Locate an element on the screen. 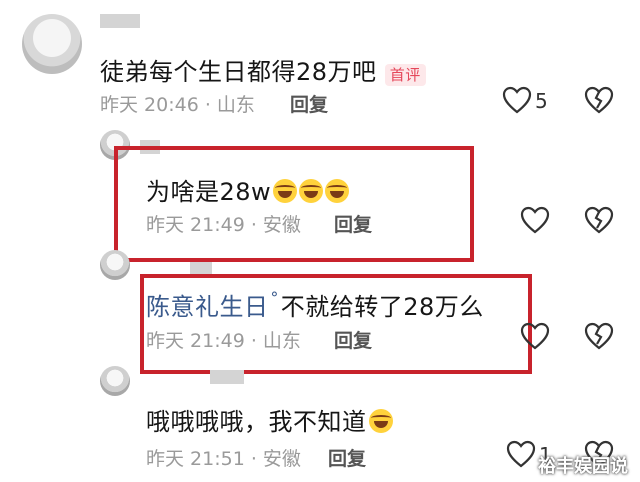 Image resolution: width=640 pixels, height=482 pixels. search-link-icon: ⚬ is located at coordinates (275, 295).